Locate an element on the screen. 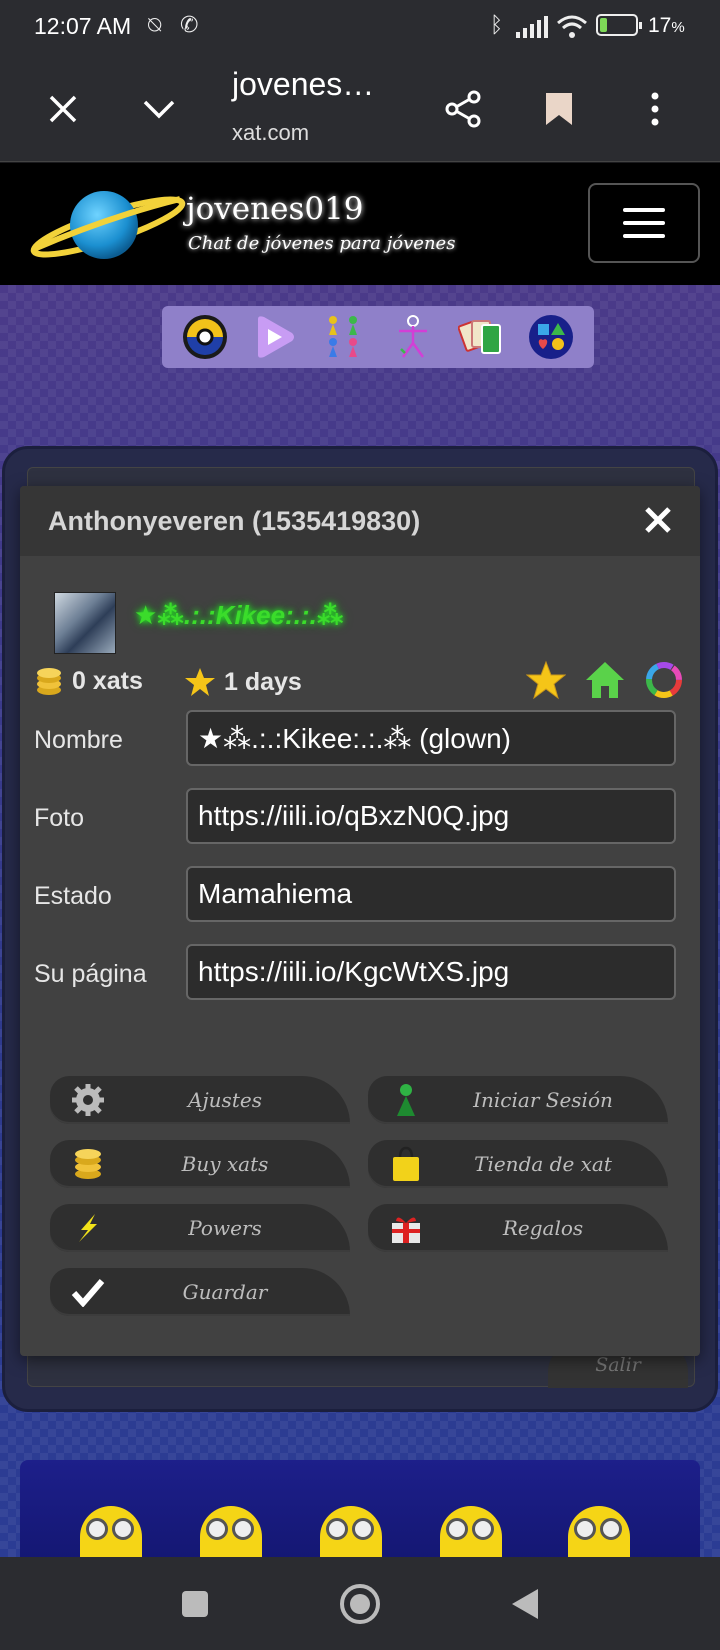  expand-button is located at coordinates (159, 109).